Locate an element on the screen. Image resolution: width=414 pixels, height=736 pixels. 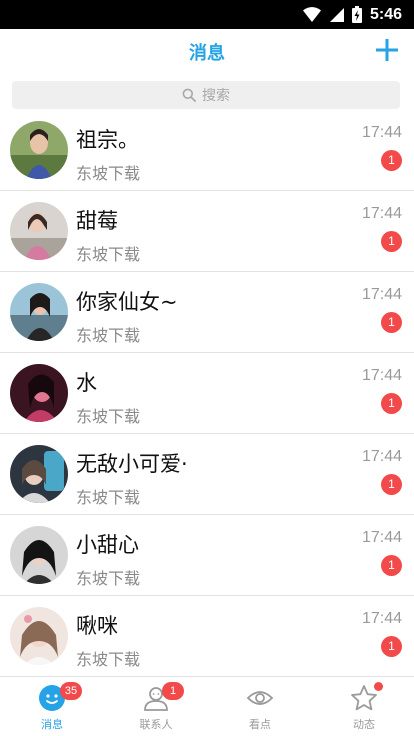
page-title: 消息 is located at coordinates (207, 53).